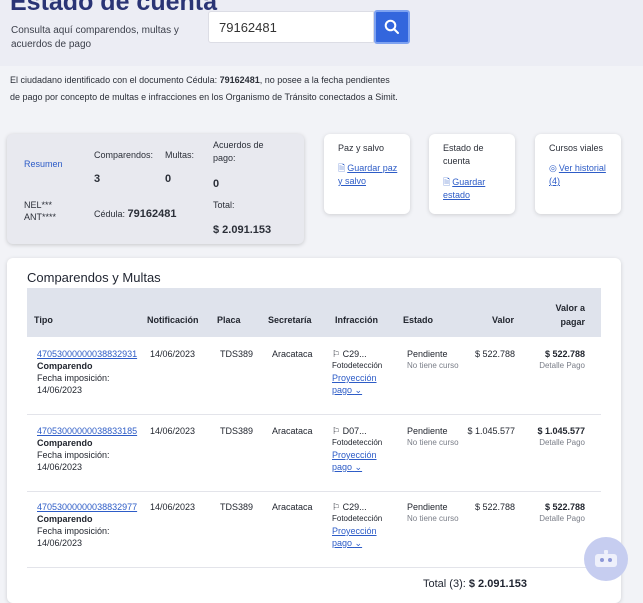  I want to click on infraccion-cell: ⚐ D07... Fotodetección Proyección pago ⌄, so click(364, 449).